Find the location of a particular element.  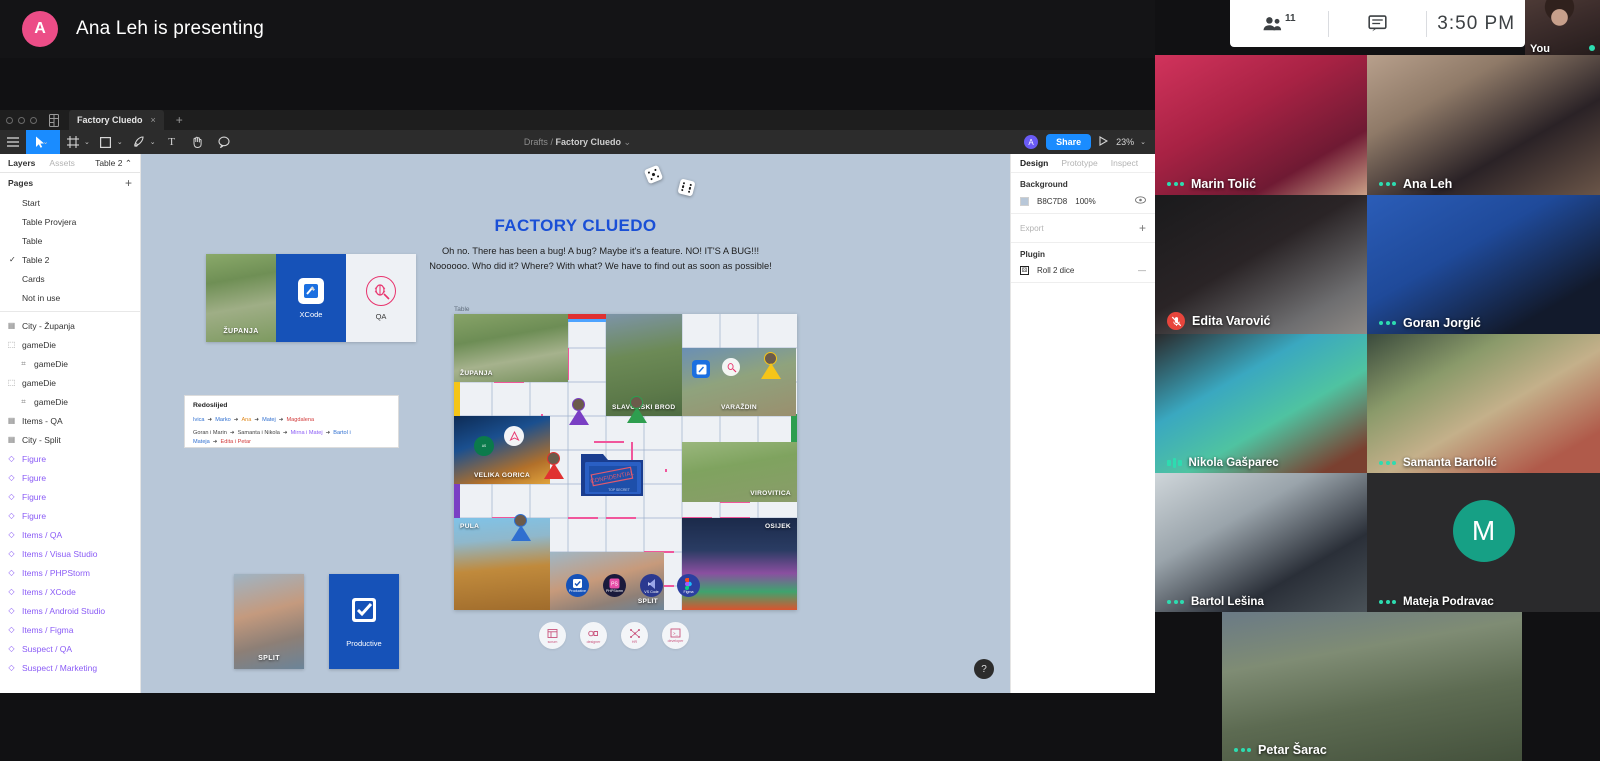

layer-item: ◇ Suspect / QA is located at coordinates (70, 648).